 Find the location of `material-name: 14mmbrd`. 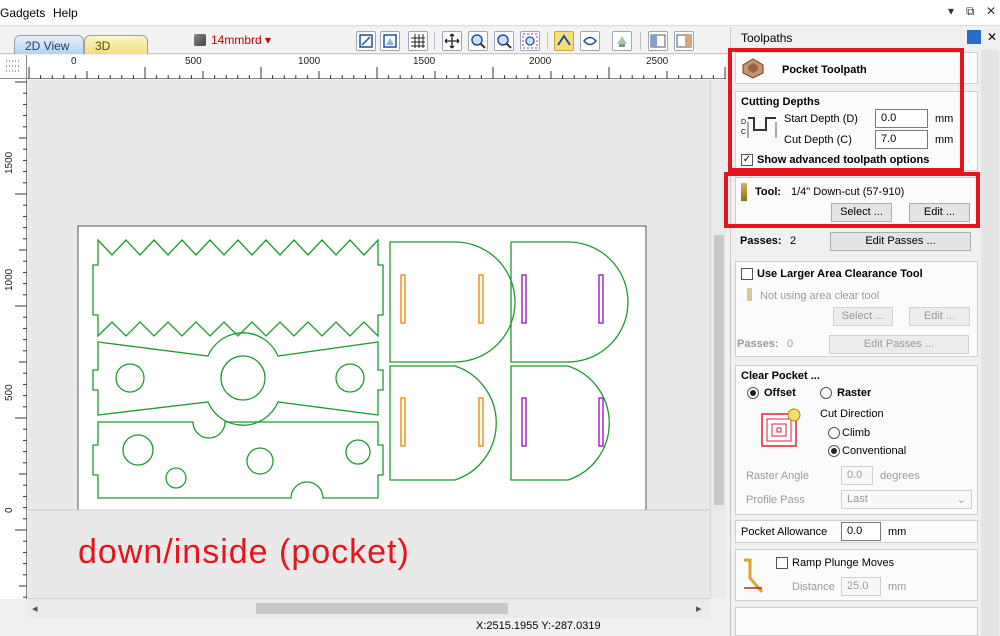

material-name: 14mmbrd is located at coordinates (236, 40).